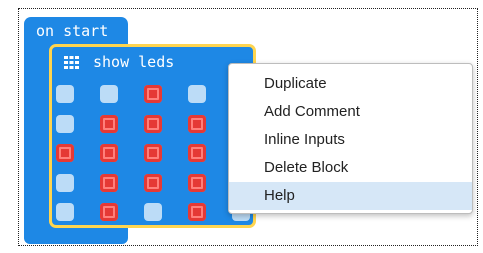 The width and height of the screenshot is (483, 253). What do you see at coordinates (38, 137) in the screenshot?
I see `on-start-spine` at bounding box center [38, 137].